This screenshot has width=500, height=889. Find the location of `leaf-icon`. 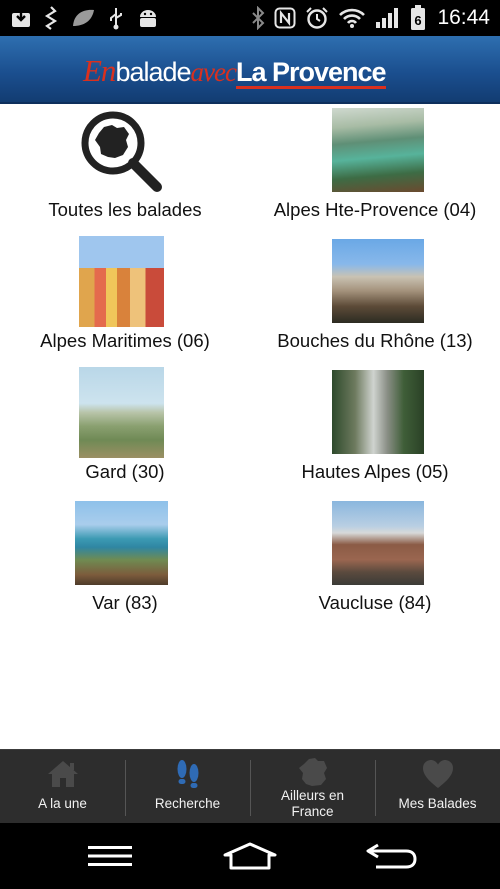

leaf-icon is located at coordinates (83, 17).